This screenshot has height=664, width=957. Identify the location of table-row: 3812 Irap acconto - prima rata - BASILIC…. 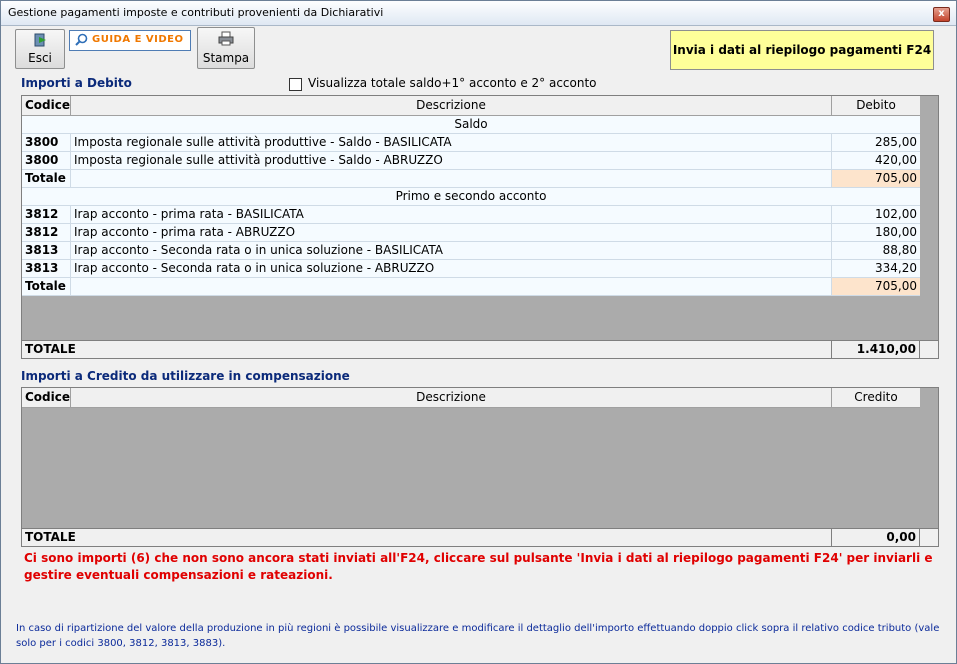
(471, 215).